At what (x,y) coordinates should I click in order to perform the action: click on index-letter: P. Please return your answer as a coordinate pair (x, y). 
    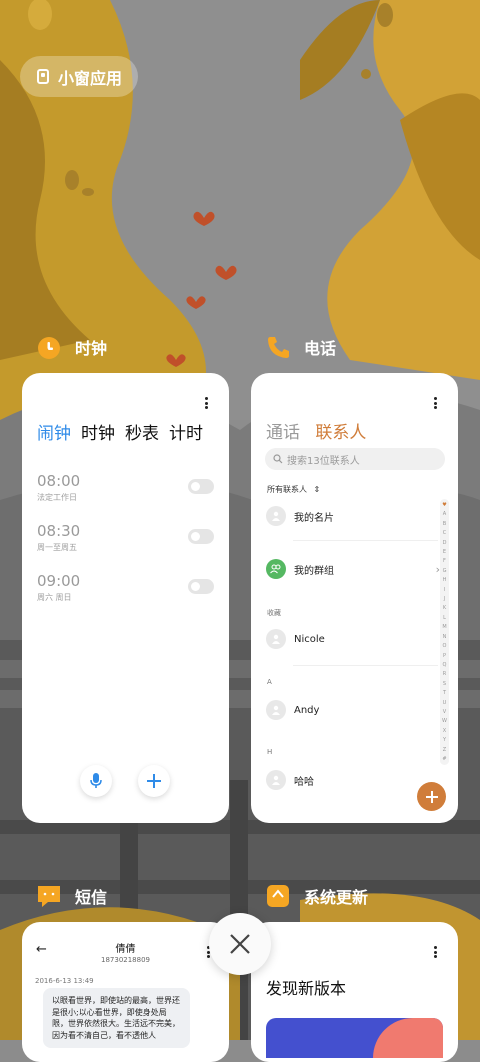
    Looking at the image, I should click on (444, 656).